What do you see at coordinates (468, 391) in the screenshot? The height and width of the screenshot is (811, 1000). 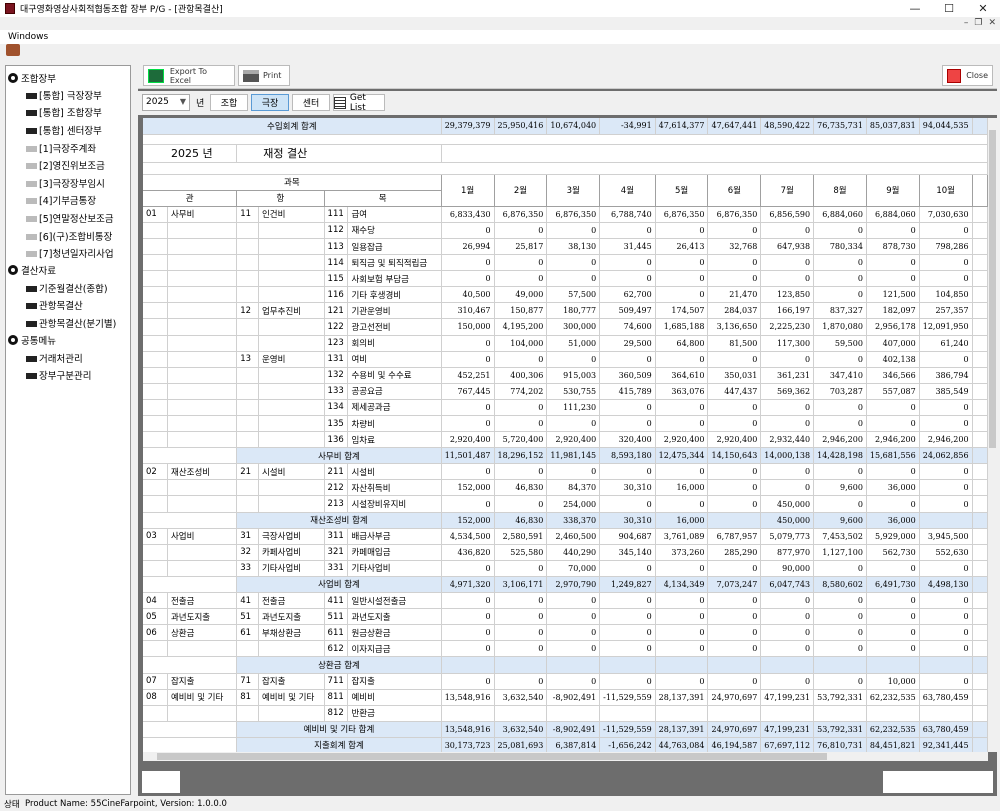 I see `cell: 767,445` at bounding box center [468, 391].